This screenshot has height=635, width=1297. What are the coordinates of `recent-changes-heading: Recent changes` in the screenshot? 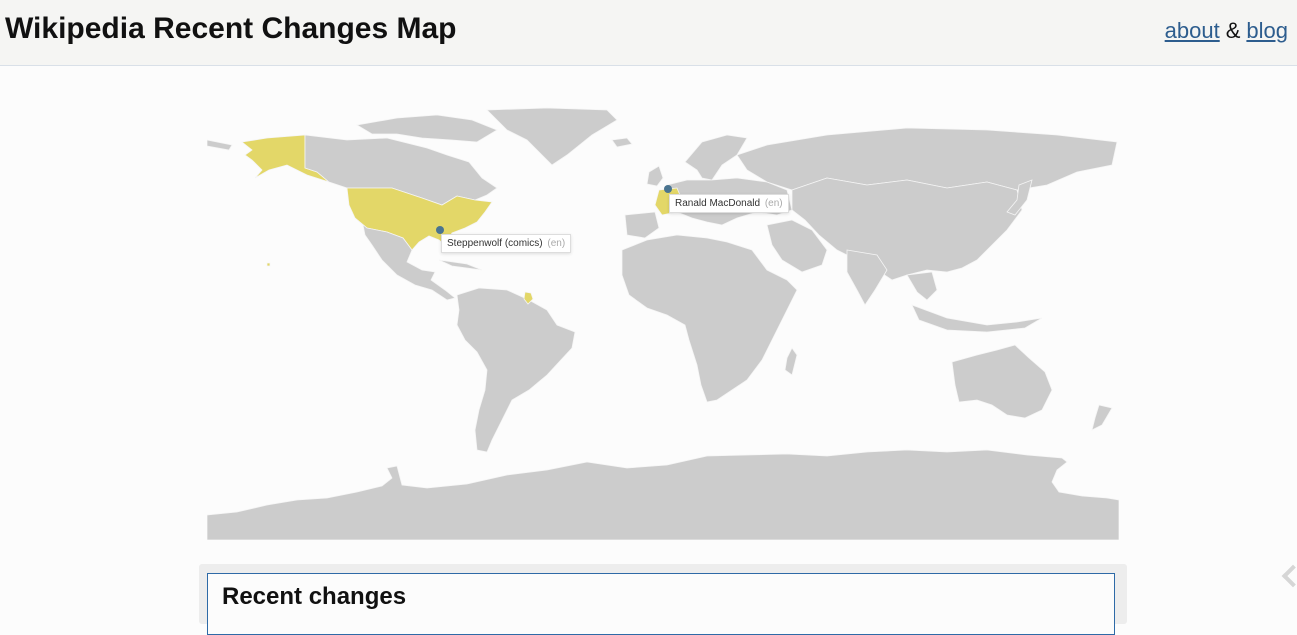 It's located at (314, 596).